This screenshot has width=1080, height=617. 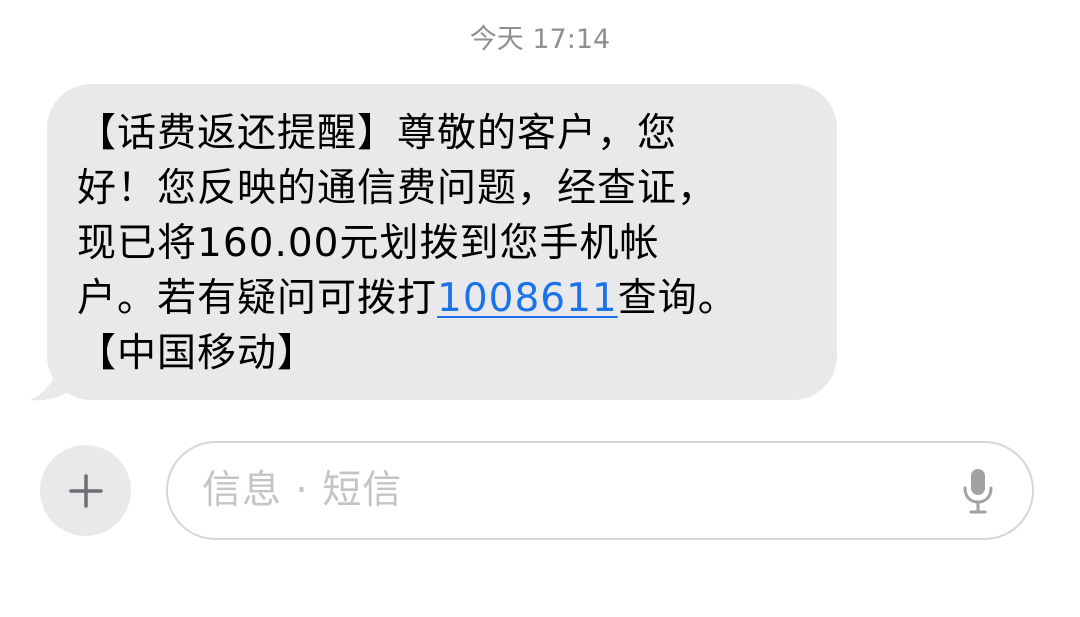 I want to click on message-timestamp: 今天 17:14, so click(x=540, y=39).